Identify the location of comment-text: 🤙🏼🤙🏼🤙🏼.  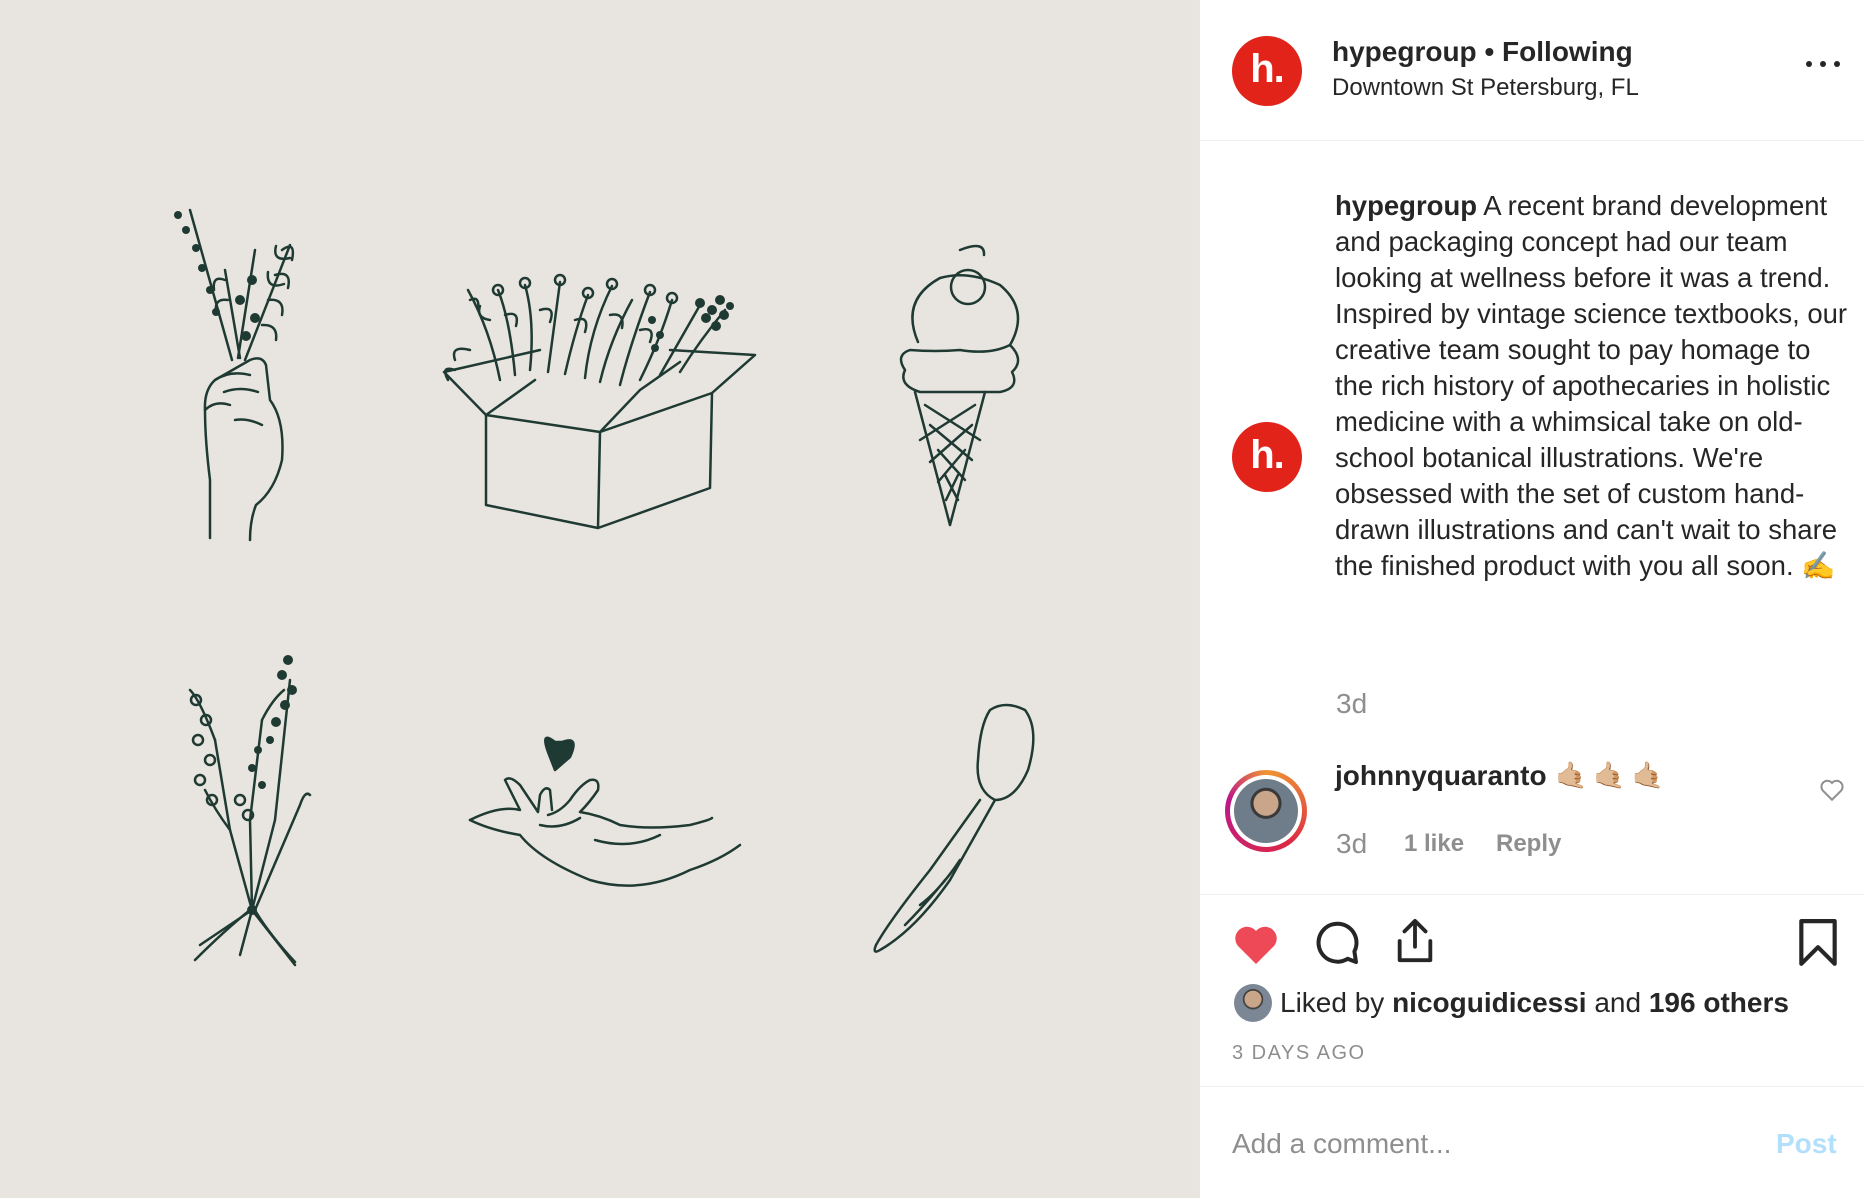
(1613, 775).